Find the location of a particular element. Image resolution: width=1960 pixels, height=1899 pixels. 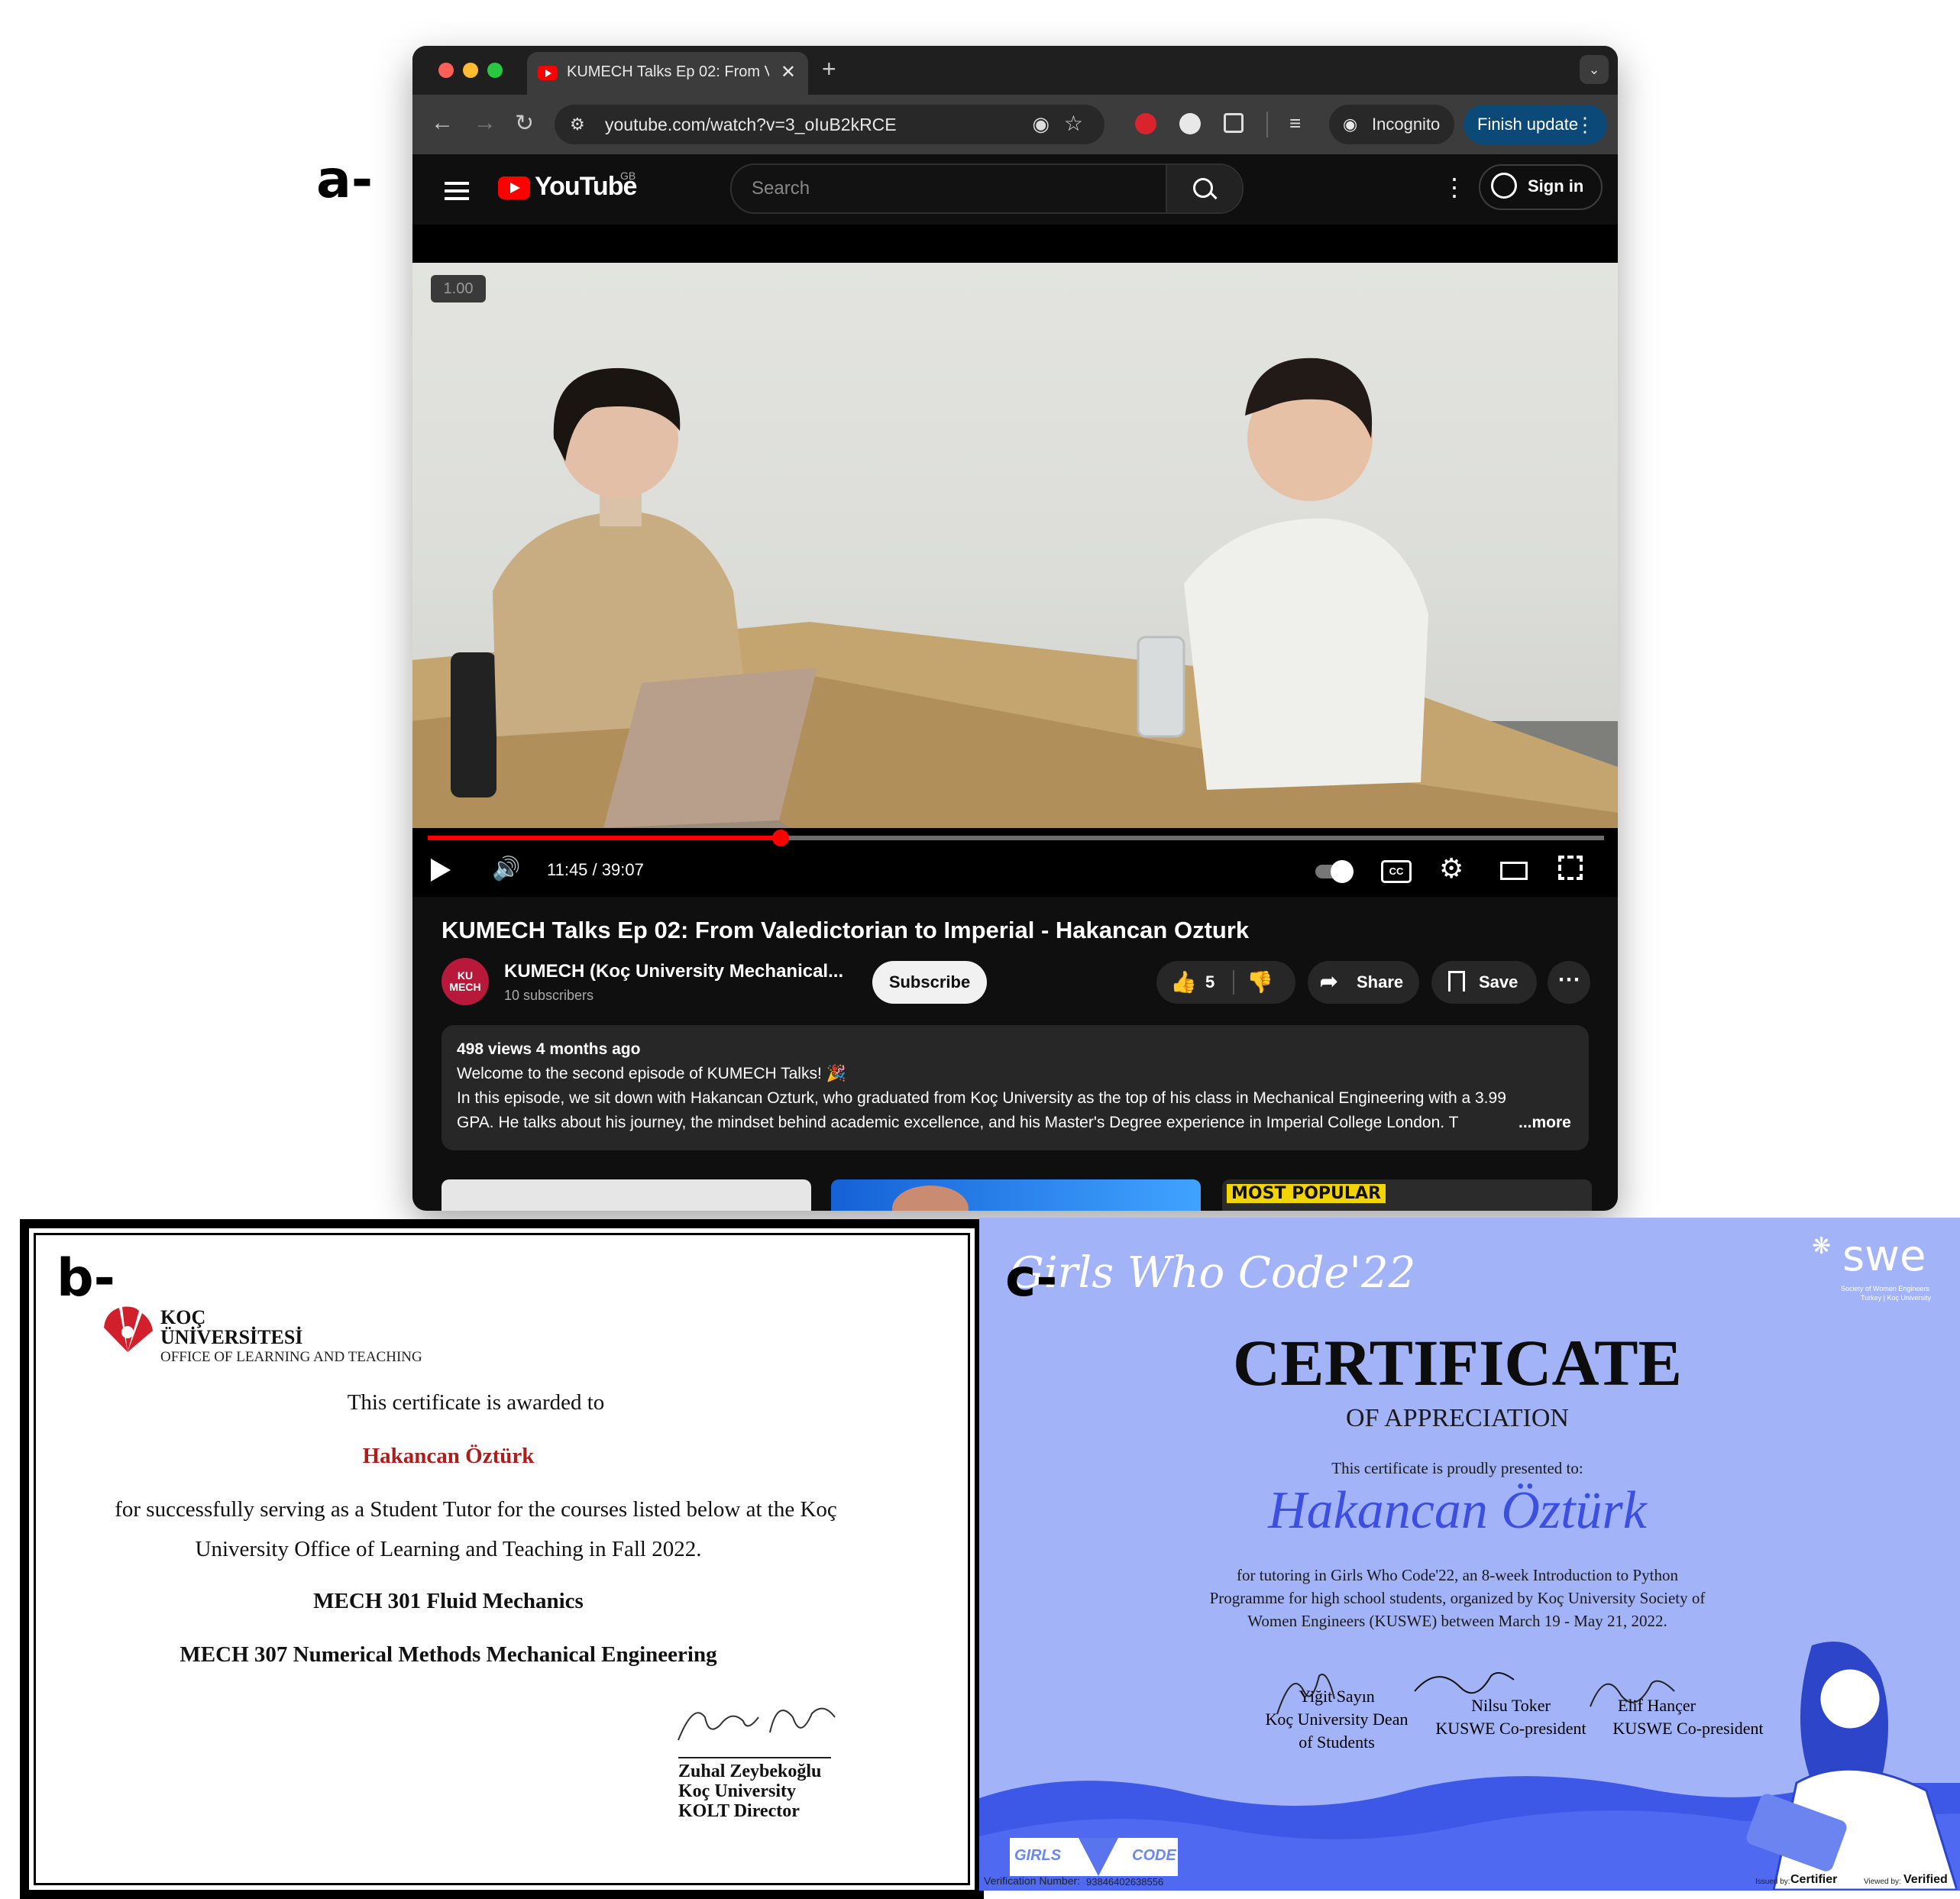

signer-1-title-2: of Students is located at coordinates (1337, 1742).